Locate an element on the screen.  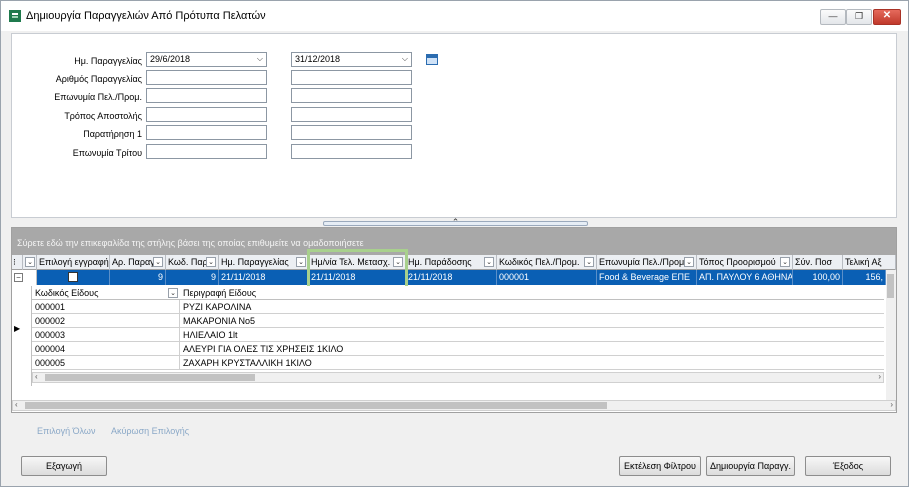
calendar-icon is located at coordinates (432, 59).